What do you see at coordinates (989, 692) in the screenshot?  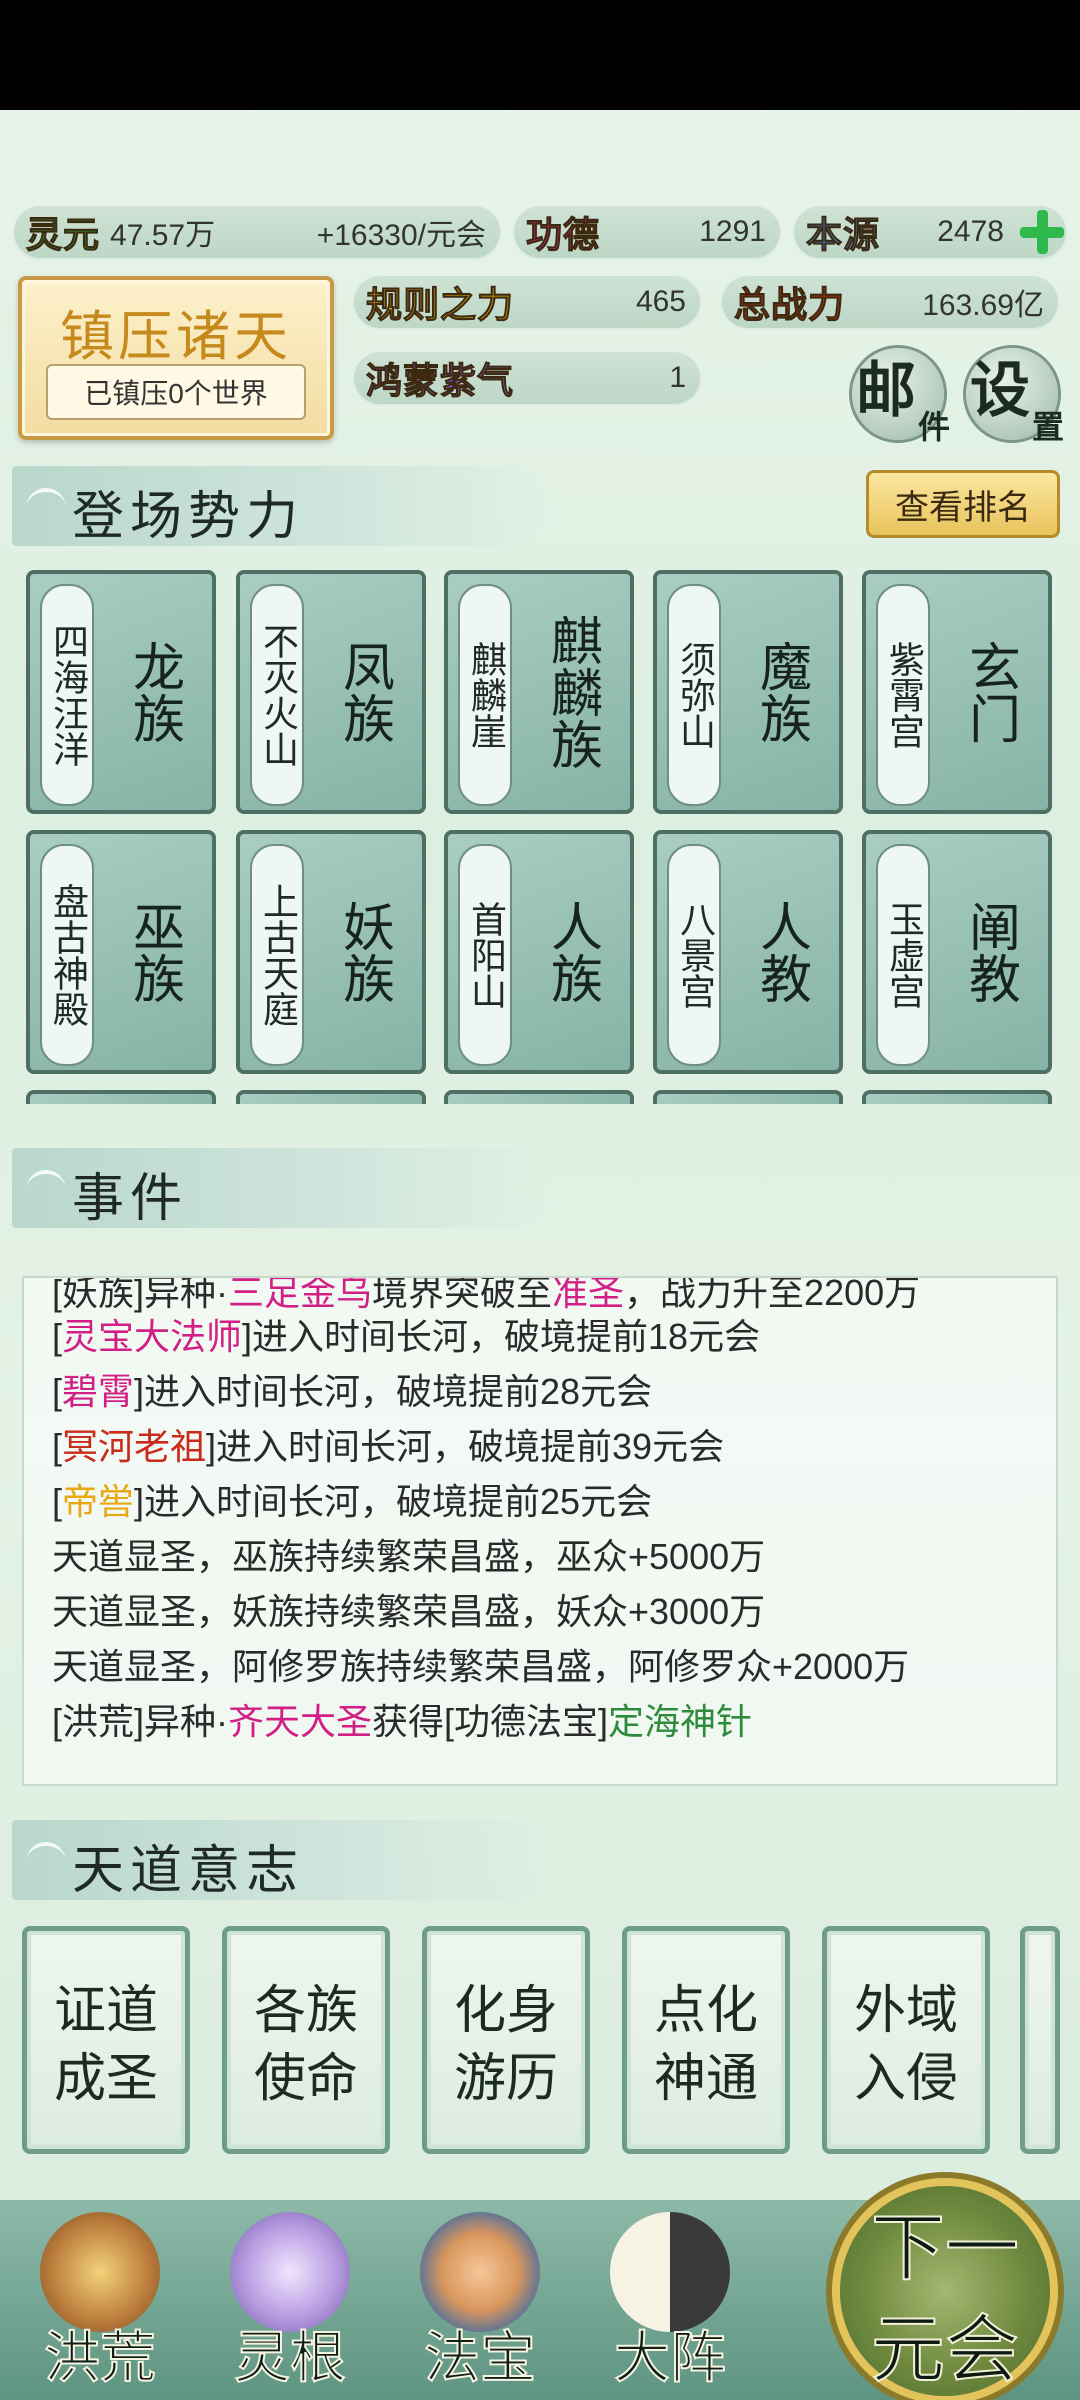 I see `faction-name: 玄门` at bounding box center [989, 692].